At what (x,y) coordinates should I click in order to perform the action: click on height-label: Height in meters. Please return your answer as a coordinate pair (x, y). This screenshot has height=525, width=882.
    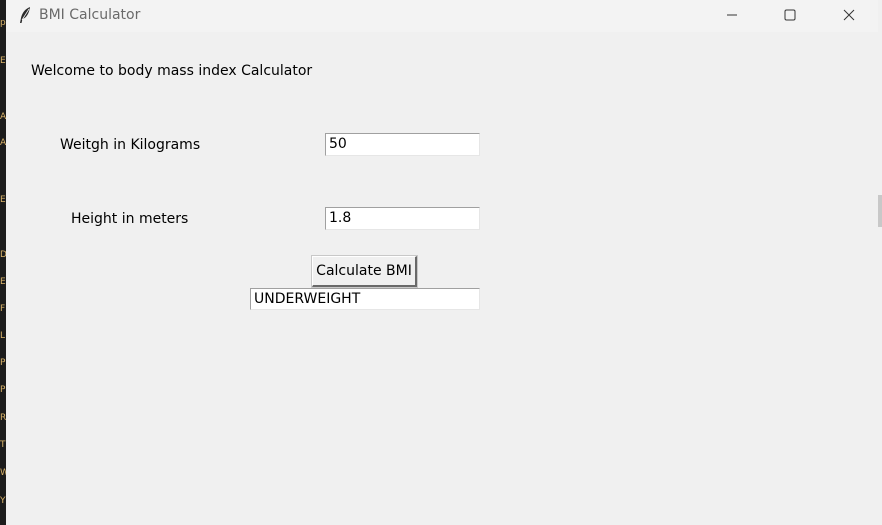
    Looking at the image, I should click on (130, 219).